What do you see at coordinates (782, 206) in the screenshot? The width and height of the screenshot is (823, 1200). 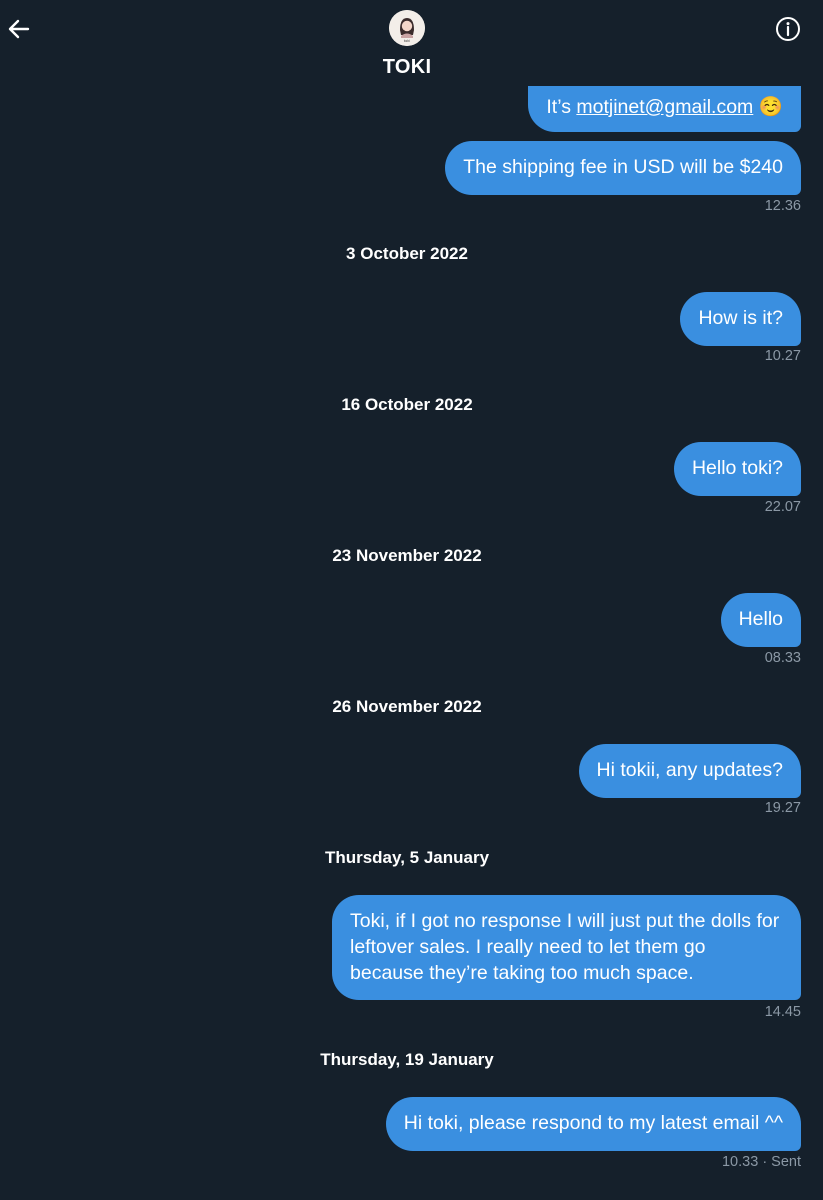 I see `message-timestamp: 12.36` at bounding box center [782, 206].